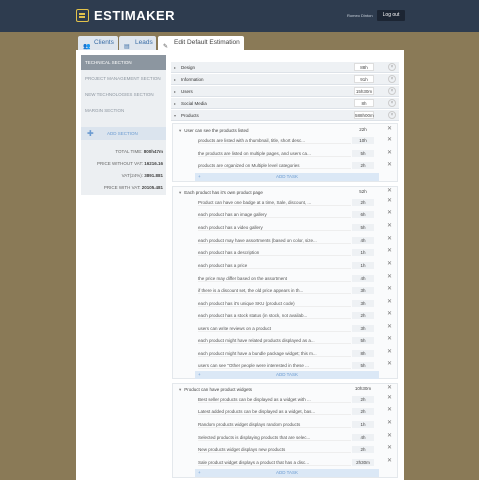 The width and height of the screenshot is (479, 480). I want to click on section-row-design: ▸ Design 88h ×, so click(285, 67).